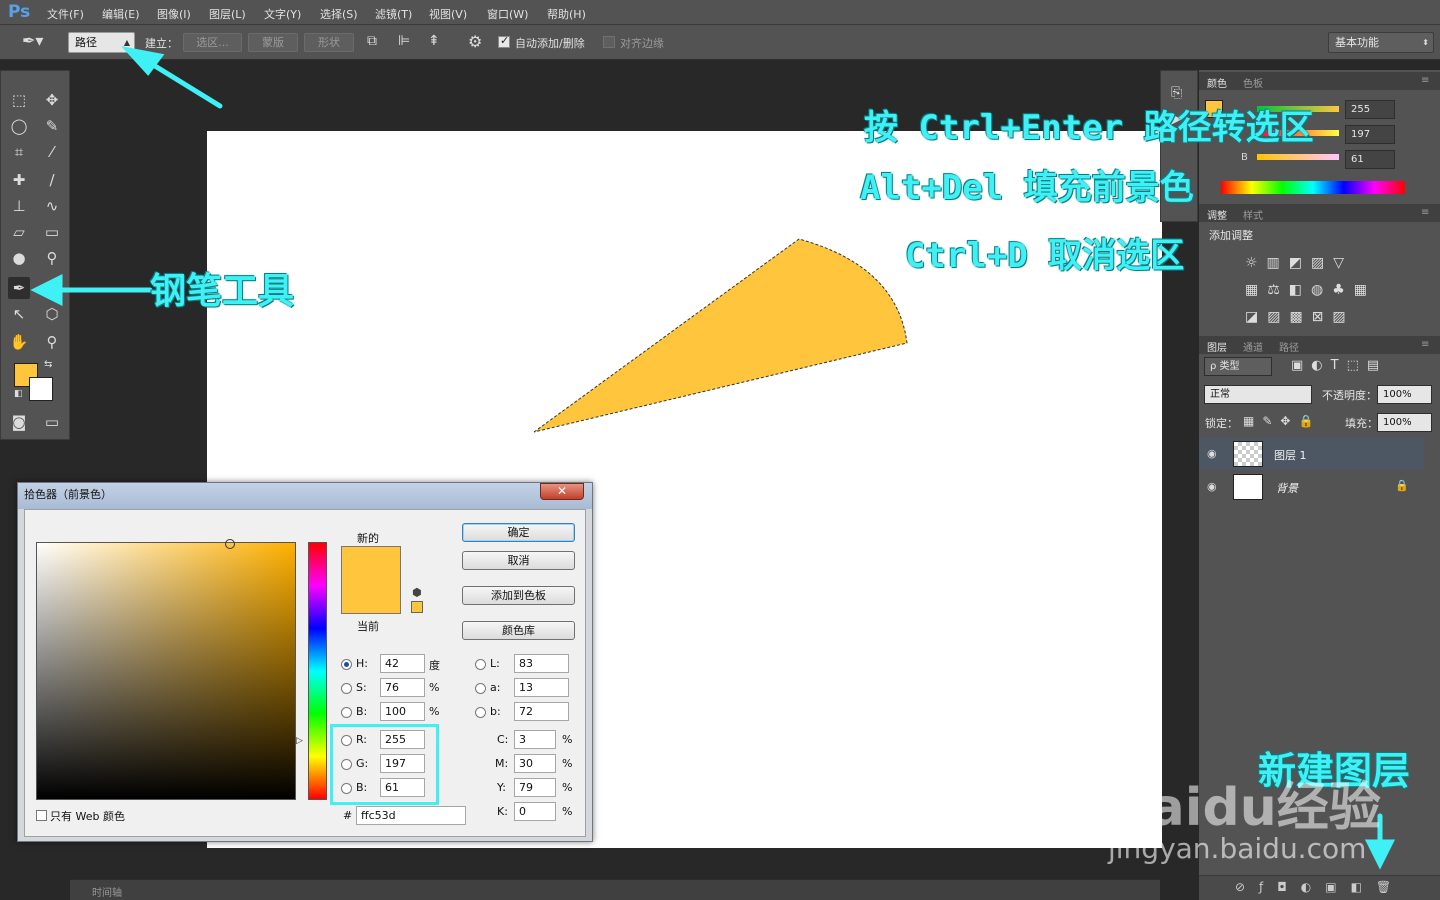 The height and width of the screenshot is (900, 1440). Describe the element at coordinates (1045, 256) in the screenshot. I see `annotation-step3: Ctrl+D 取消选区` at that location.